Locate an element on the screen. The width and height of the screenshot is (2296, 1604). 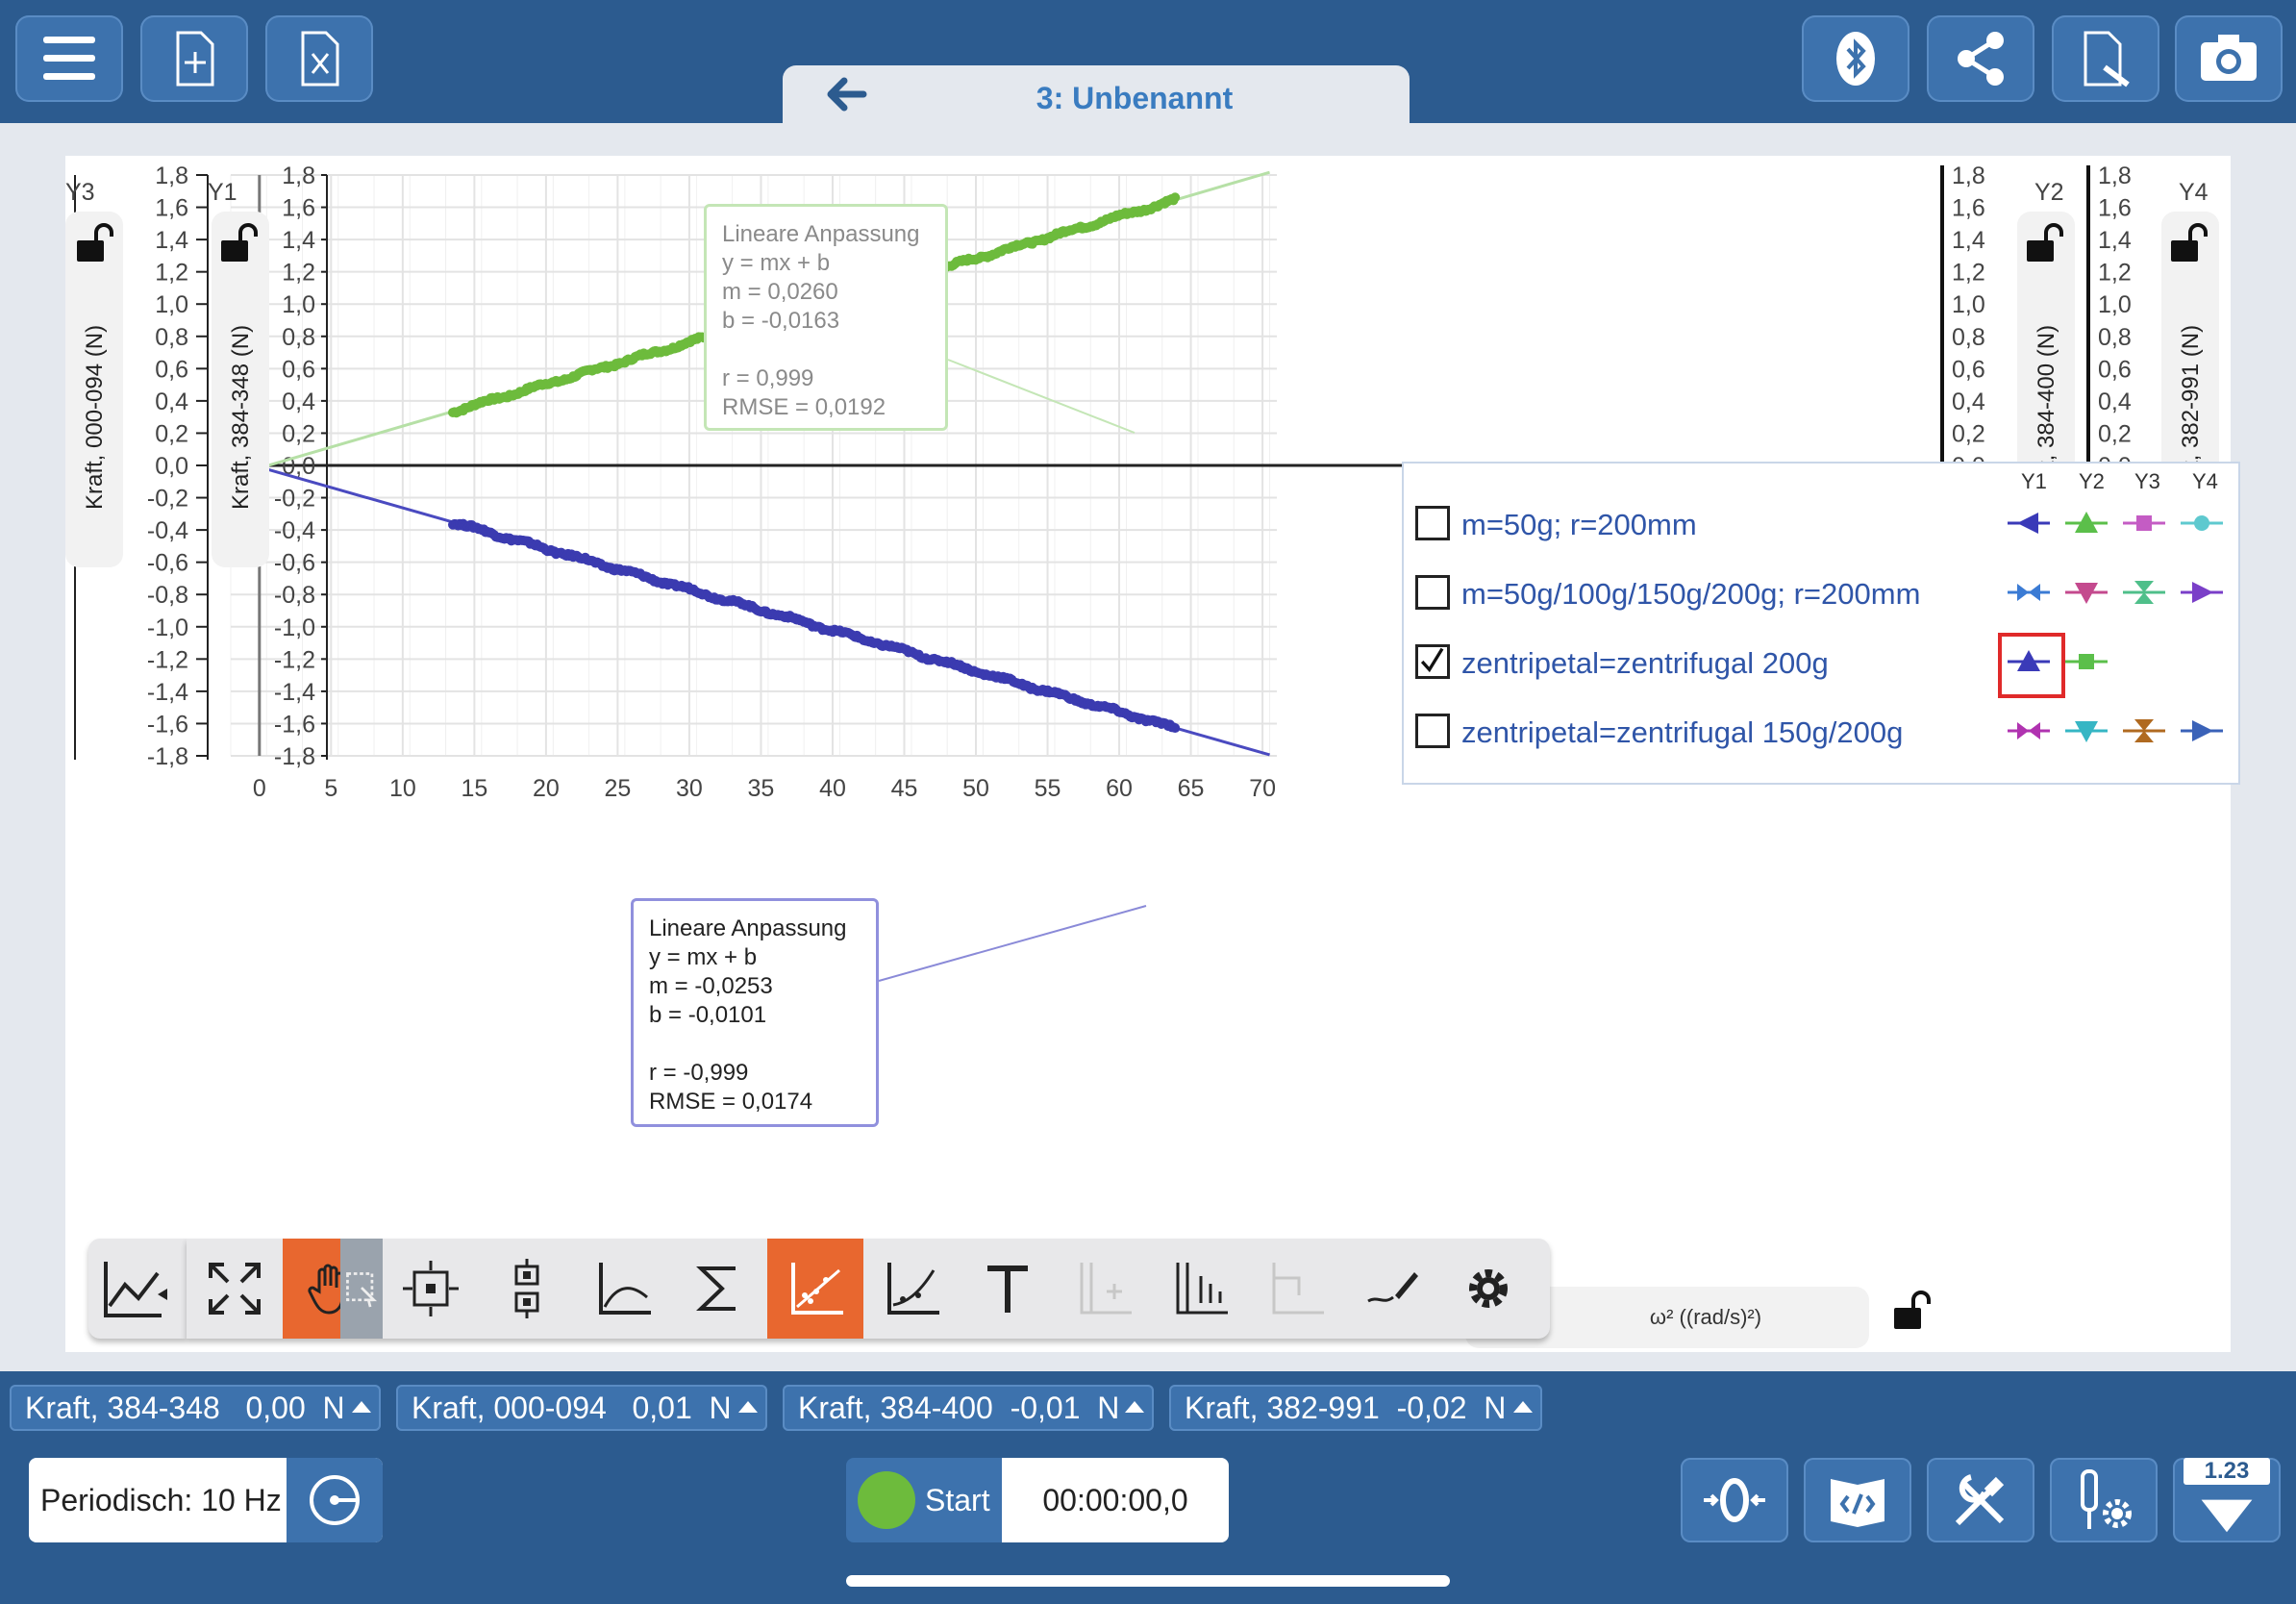
y4-tick-label: 1,0 is located at coordinates (2115, 304).